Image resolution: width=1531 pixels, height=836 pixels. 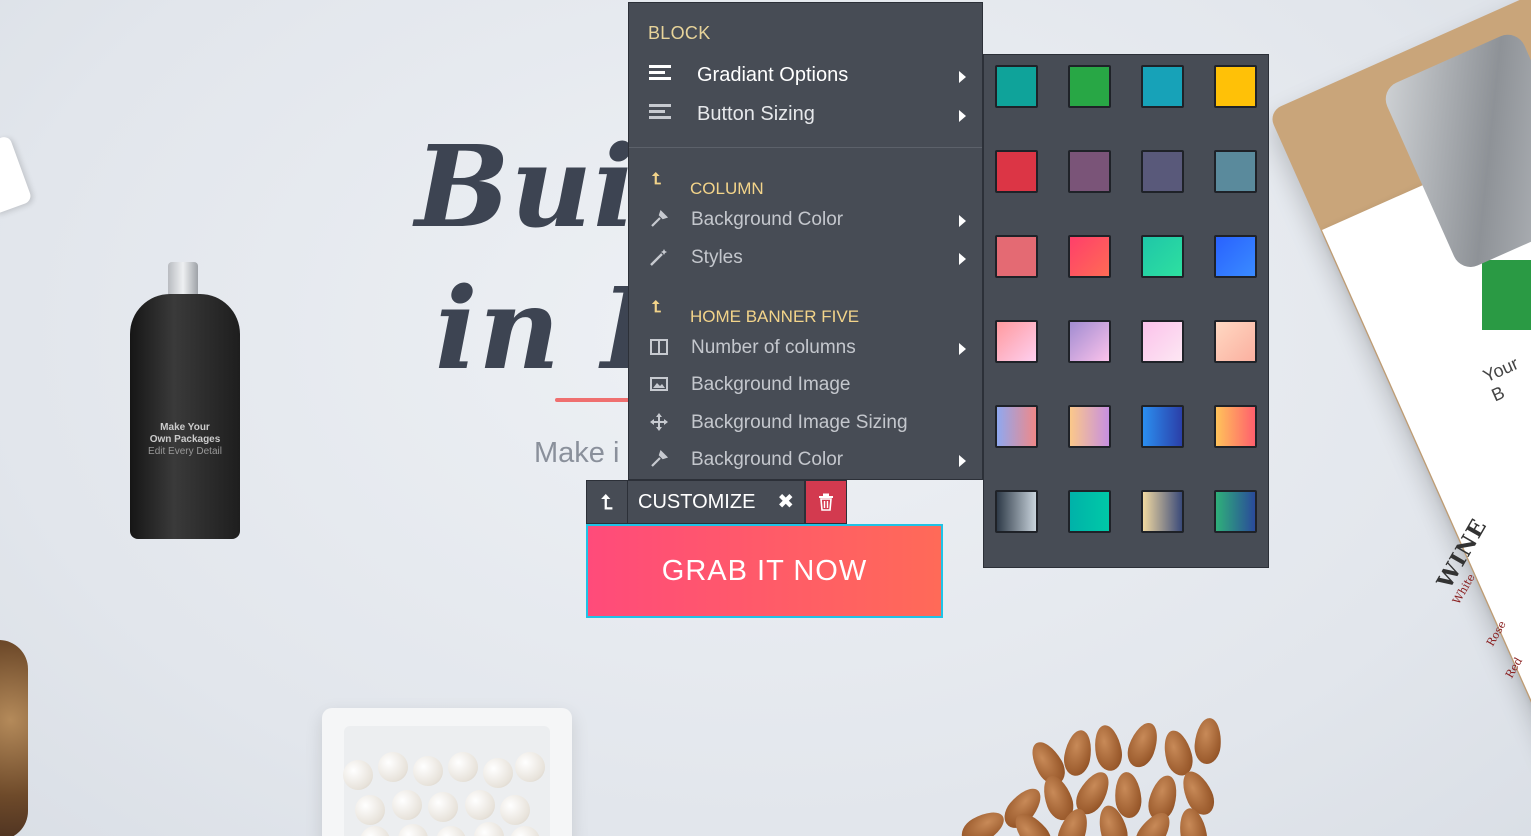 What do you see at coordinates (805, 460) in the screenshot?
I see `menu-item-banner-background-color: Background Color` at bounding box center [805, 460].